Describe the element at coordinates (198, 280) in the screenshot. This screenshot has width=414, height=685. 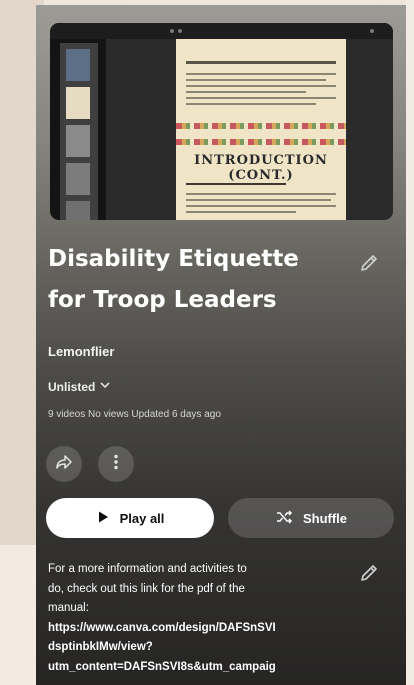
I see `playlist-title: Disability Etiquette for Troop Leaders` at that location.